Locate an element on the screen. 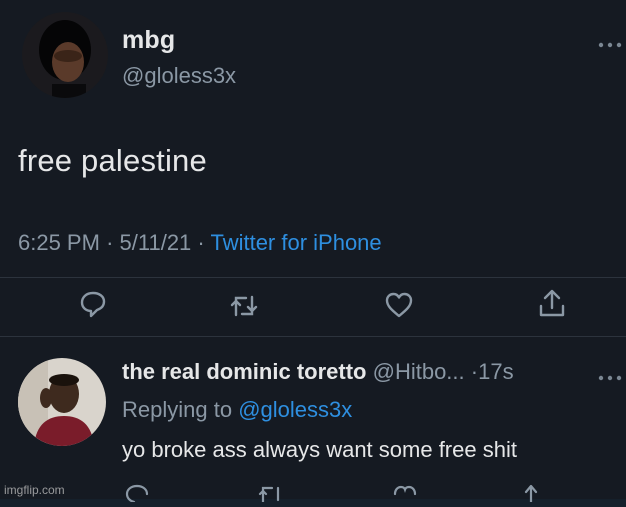 This screenshot has width=626, height=507. reply-text: yo broke ass always want some free shit is located at coordinates (319, 449).